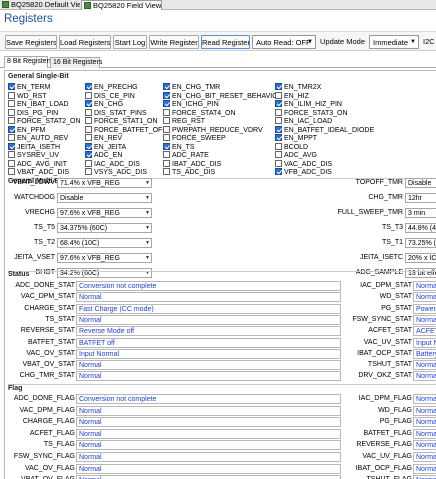  What do you see at coordinates (104, 198) in the screenshot?
I see `select-watchdog: Disable ▼` at bounding box center [104, 198].